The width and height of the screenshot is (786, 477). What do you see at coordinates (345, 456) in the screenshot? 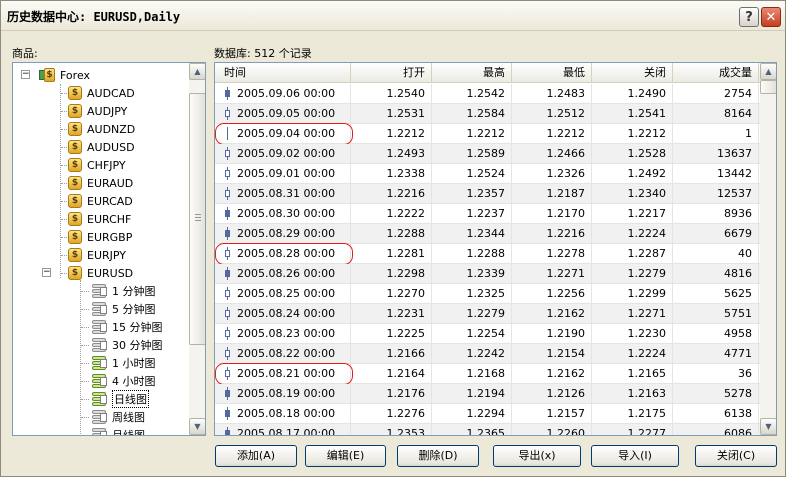
I see `edit-button: 编辑(E)` at bounding box center [345, 456].